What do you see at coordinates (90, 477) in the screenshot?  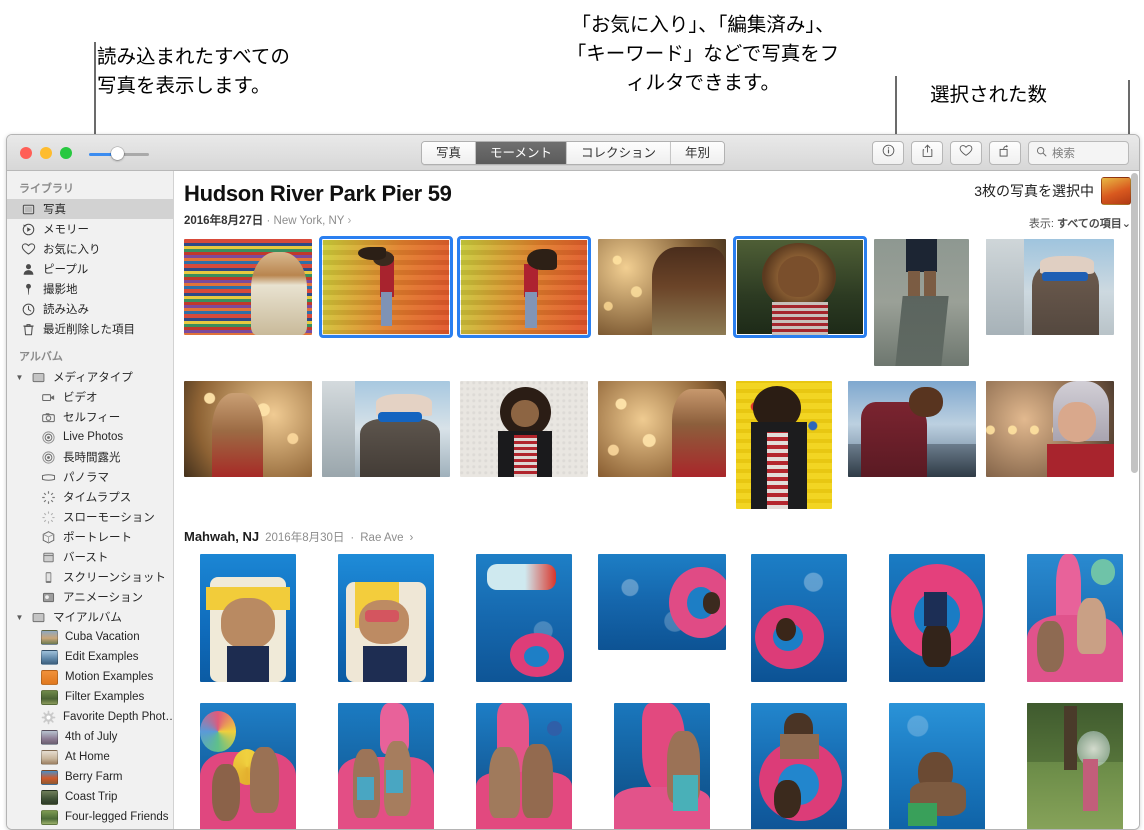 I see `sidebar-item-panoramas: パノラマ` at bounding box center [90, 477].